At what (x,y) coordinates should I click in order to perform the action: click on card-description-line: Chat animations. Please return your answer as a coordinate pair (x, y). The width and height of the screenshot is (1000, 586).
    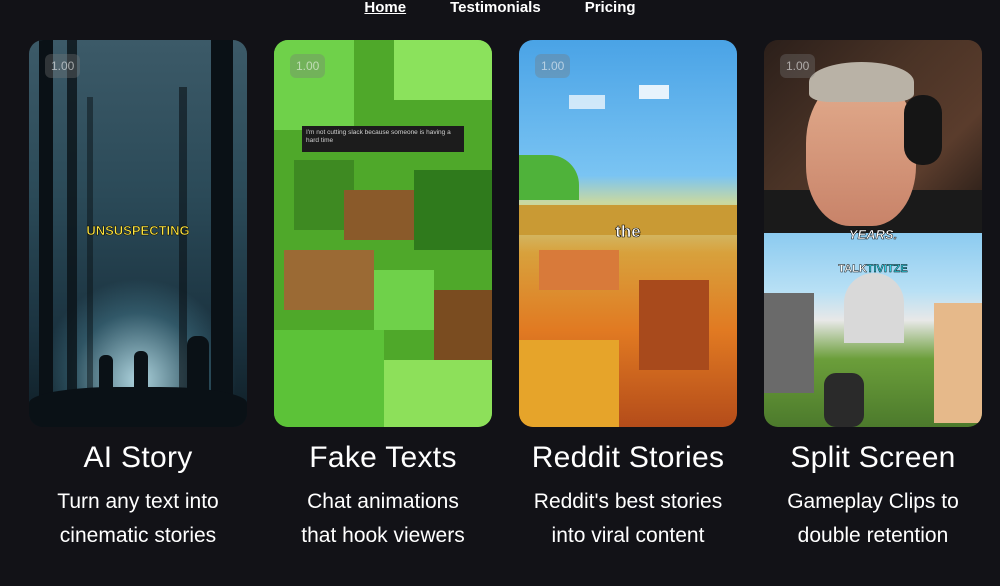
    Looking at the image, I should click on (383, 501).